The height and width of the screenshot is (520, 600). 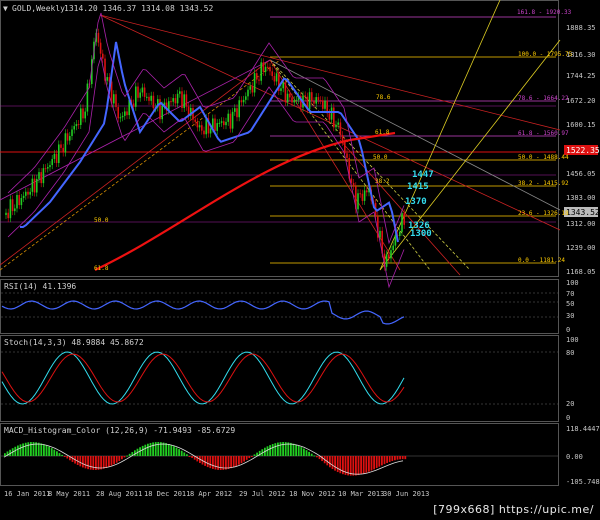 What do you see at coordinates (74, 342) in the screenshot?
I see `stoch-title: Stoch(14,3,3) 48.9884 45.8672` at bounding box center [74, 342].